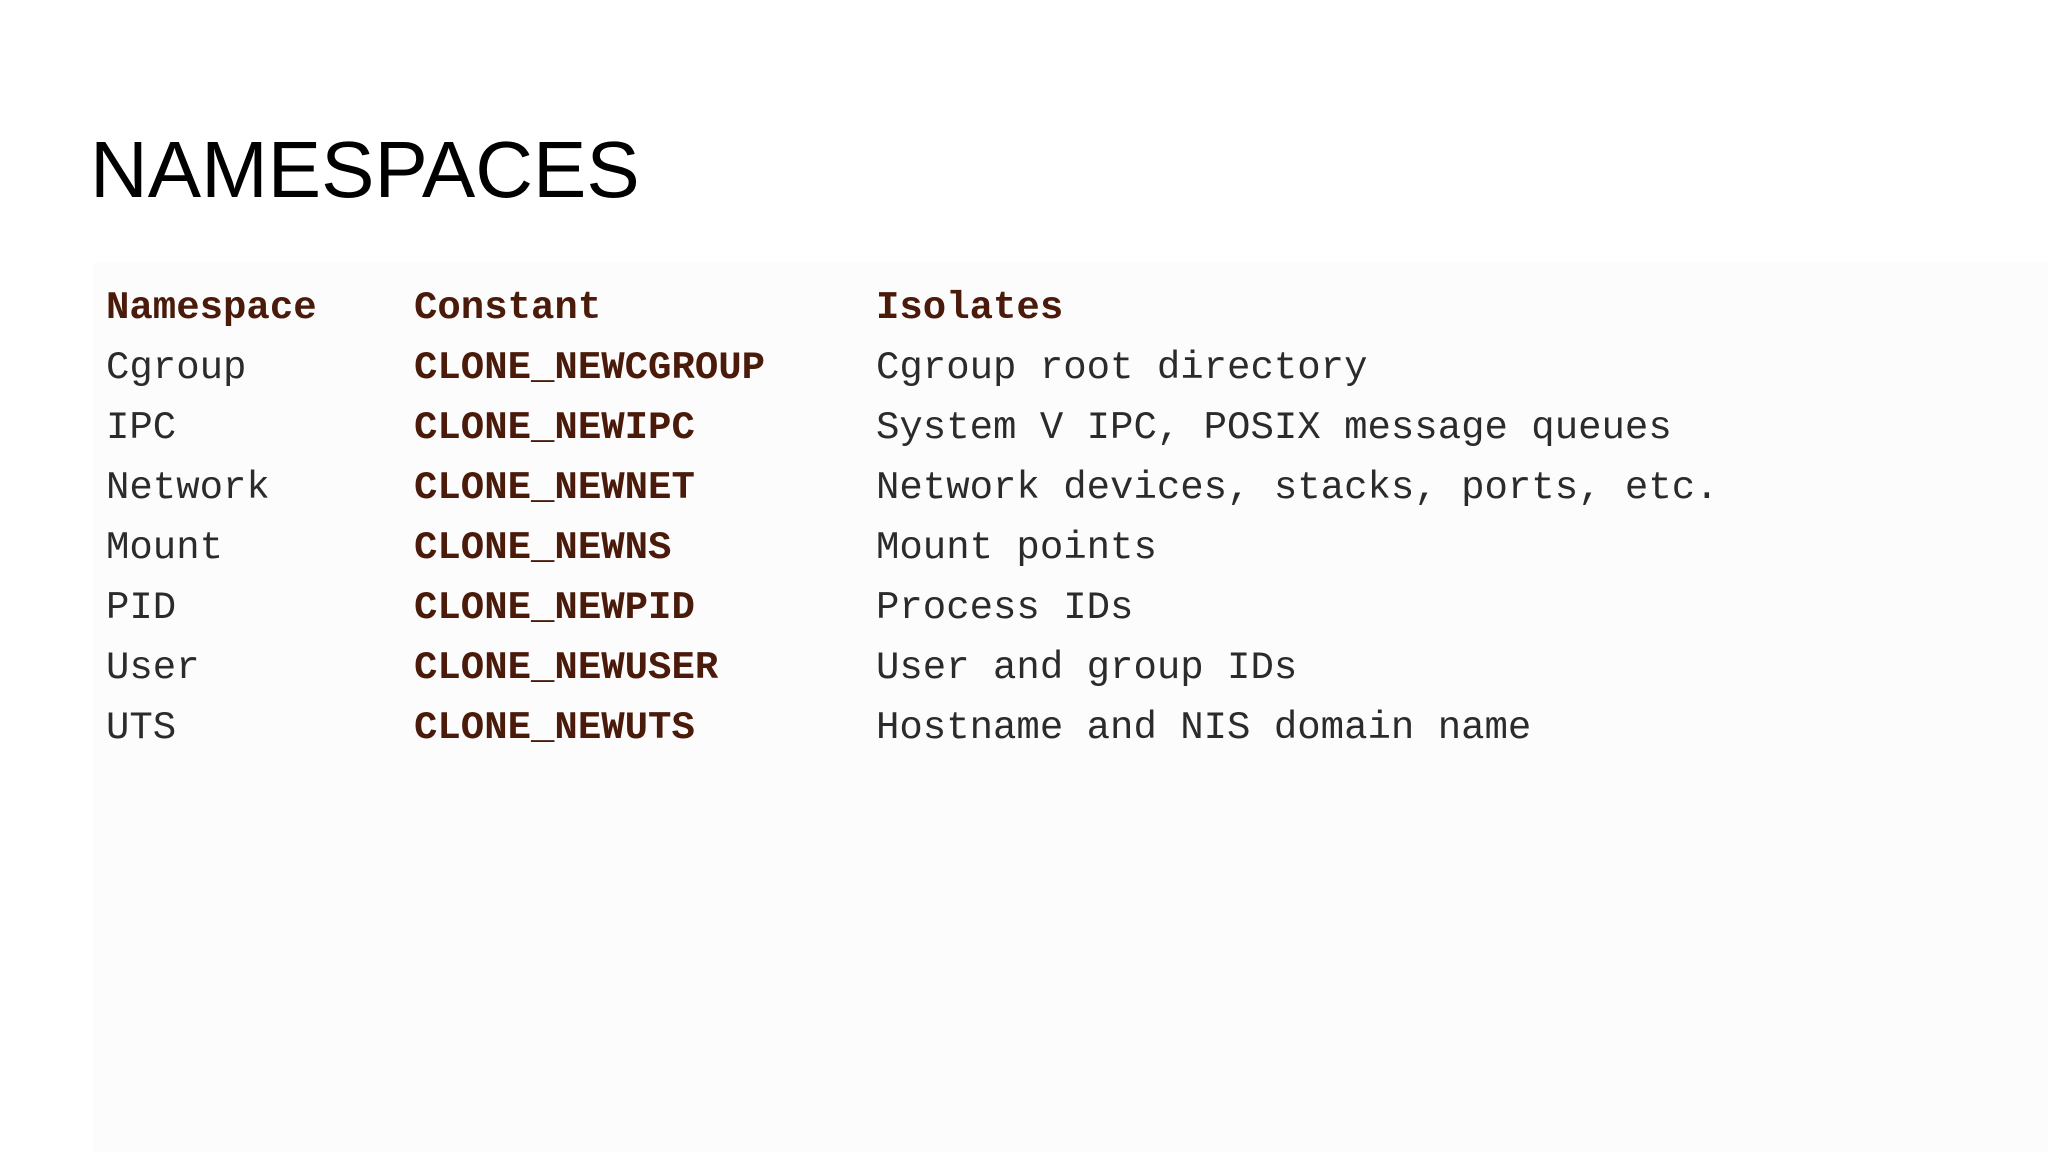 Image resolution: width=2048 pixels, height=1152 pixels. I want to click on constant-cell: CLONE_NEWNS, so click(543, 548).